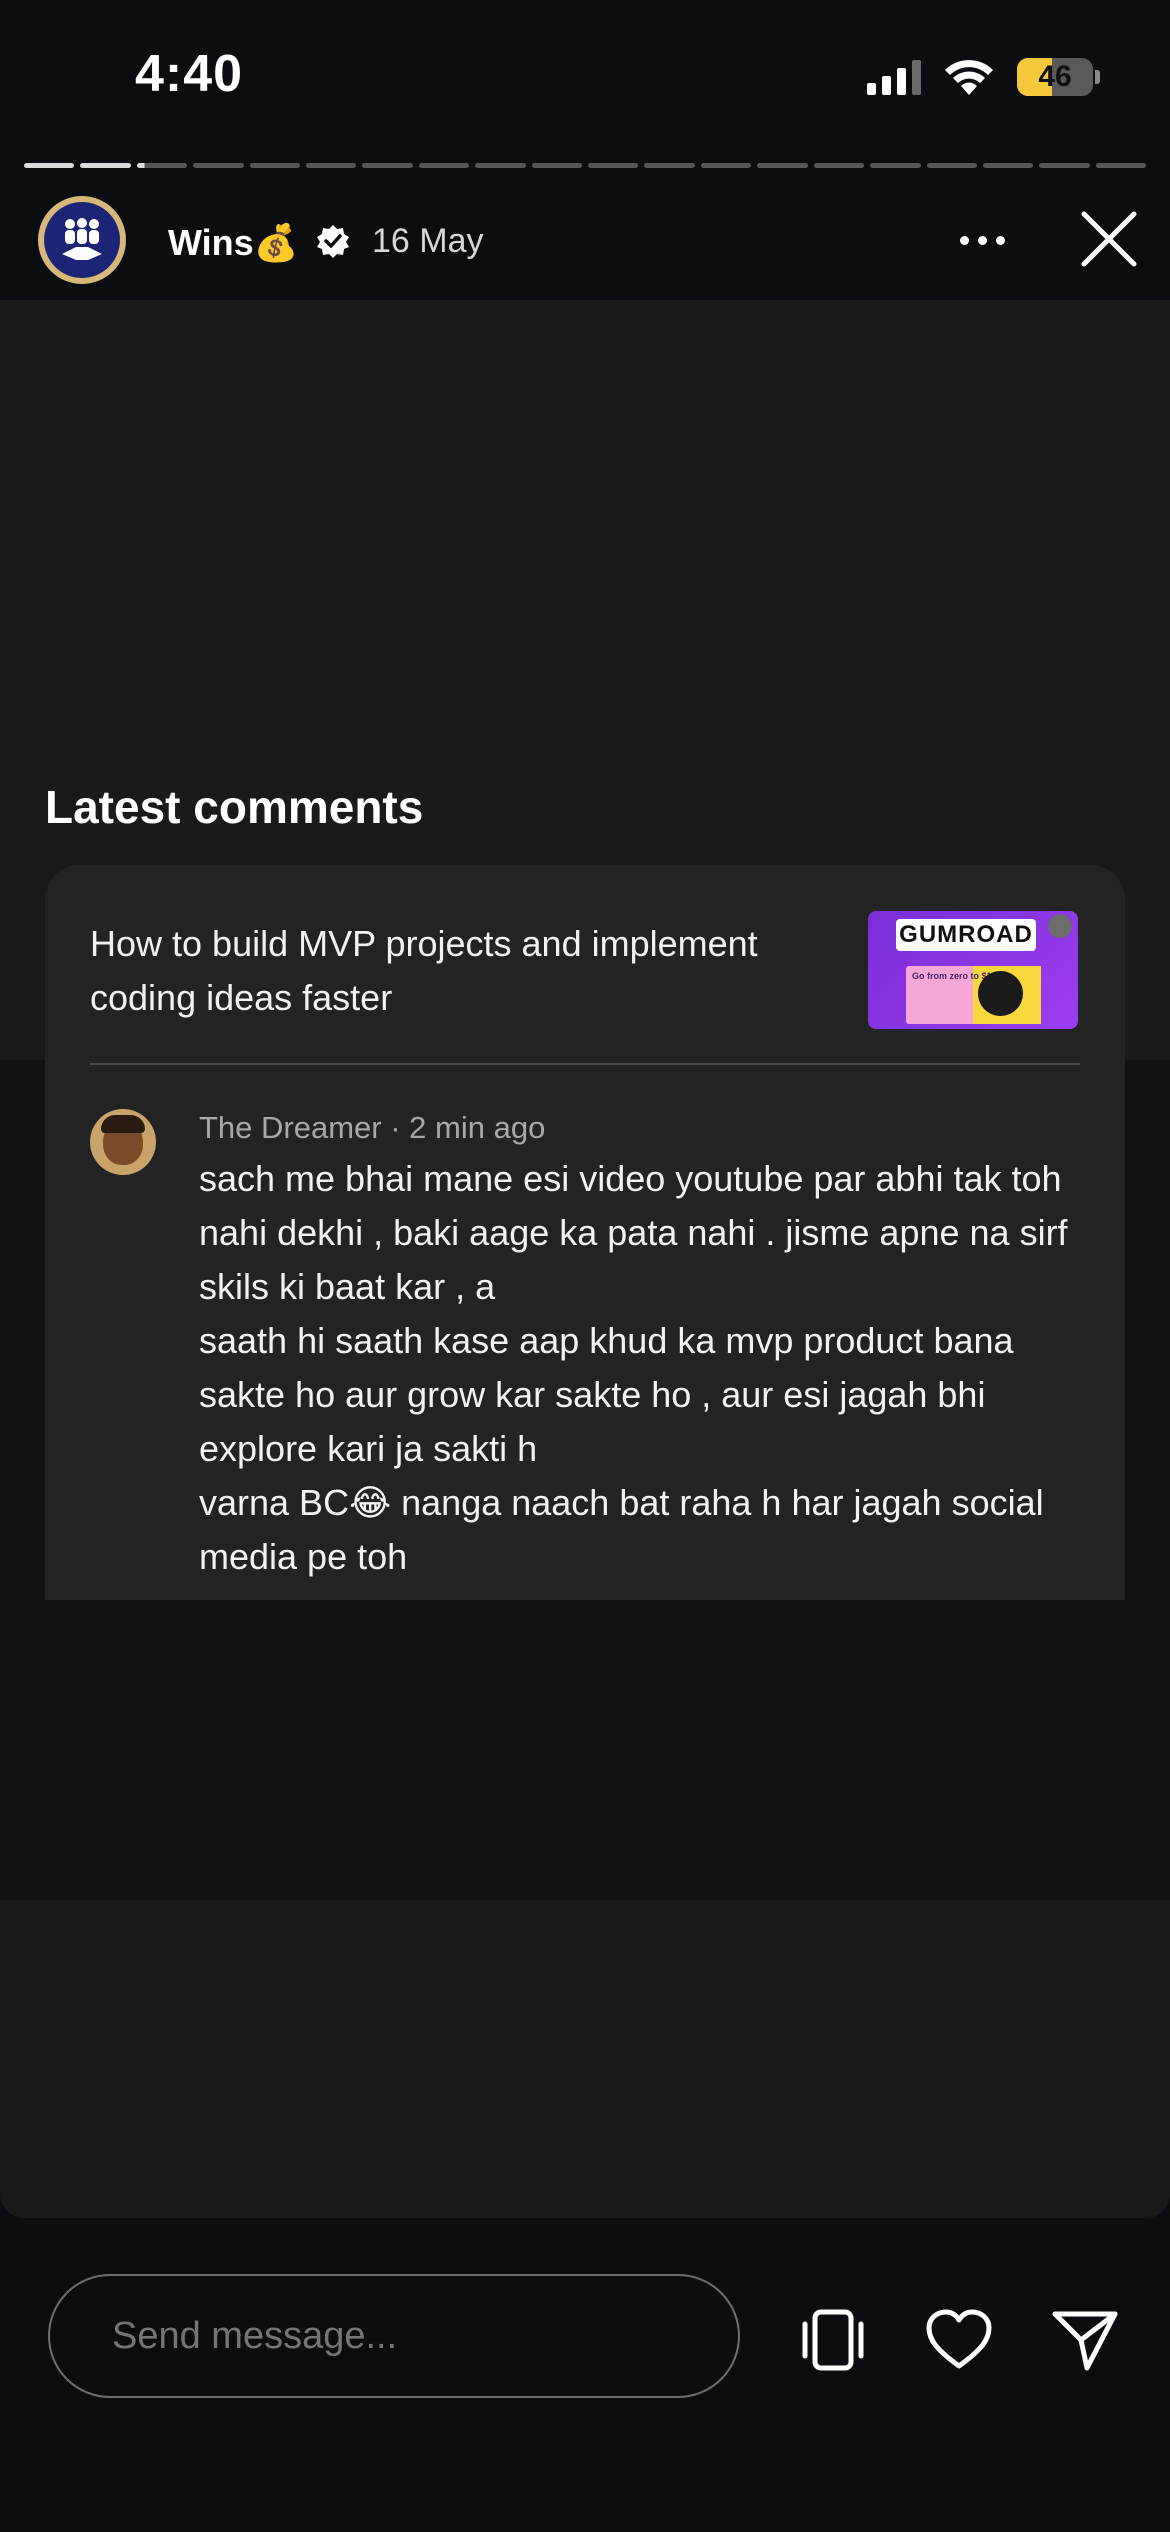 The height and width of the screenshot is (2532, 1170). What do you see at coordinates (394, 2336) in the screenshot?
I see `send-message-input` at bounding box center [394, 2336].